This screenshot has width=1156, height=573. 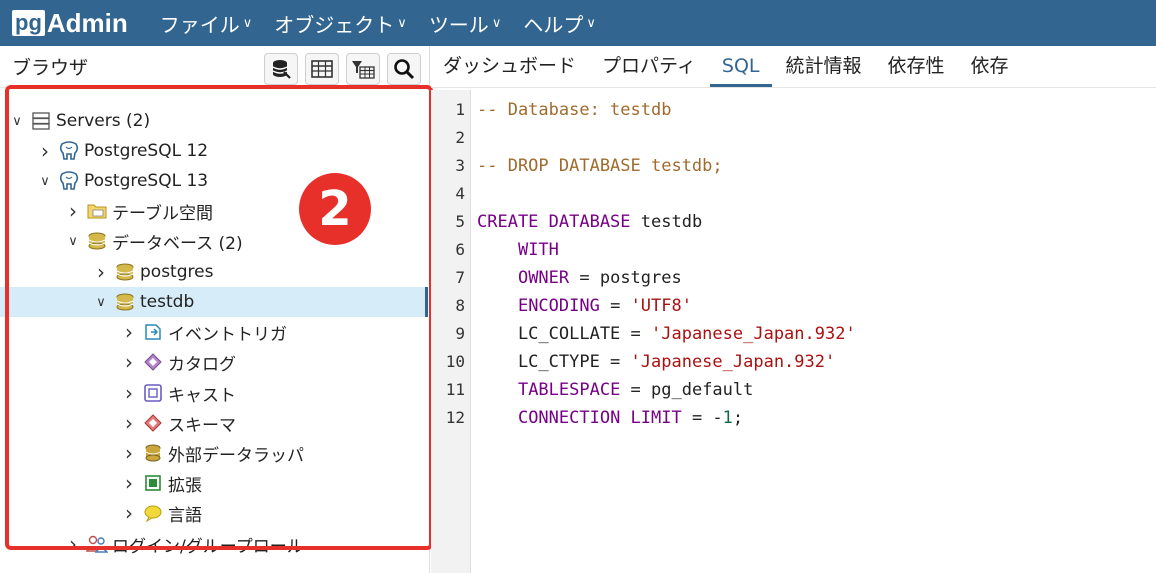 What do you see at coordinates (990, 67) in the screenshot?
I see `tab-dependents: 依存` at bounding box center [990, 67].